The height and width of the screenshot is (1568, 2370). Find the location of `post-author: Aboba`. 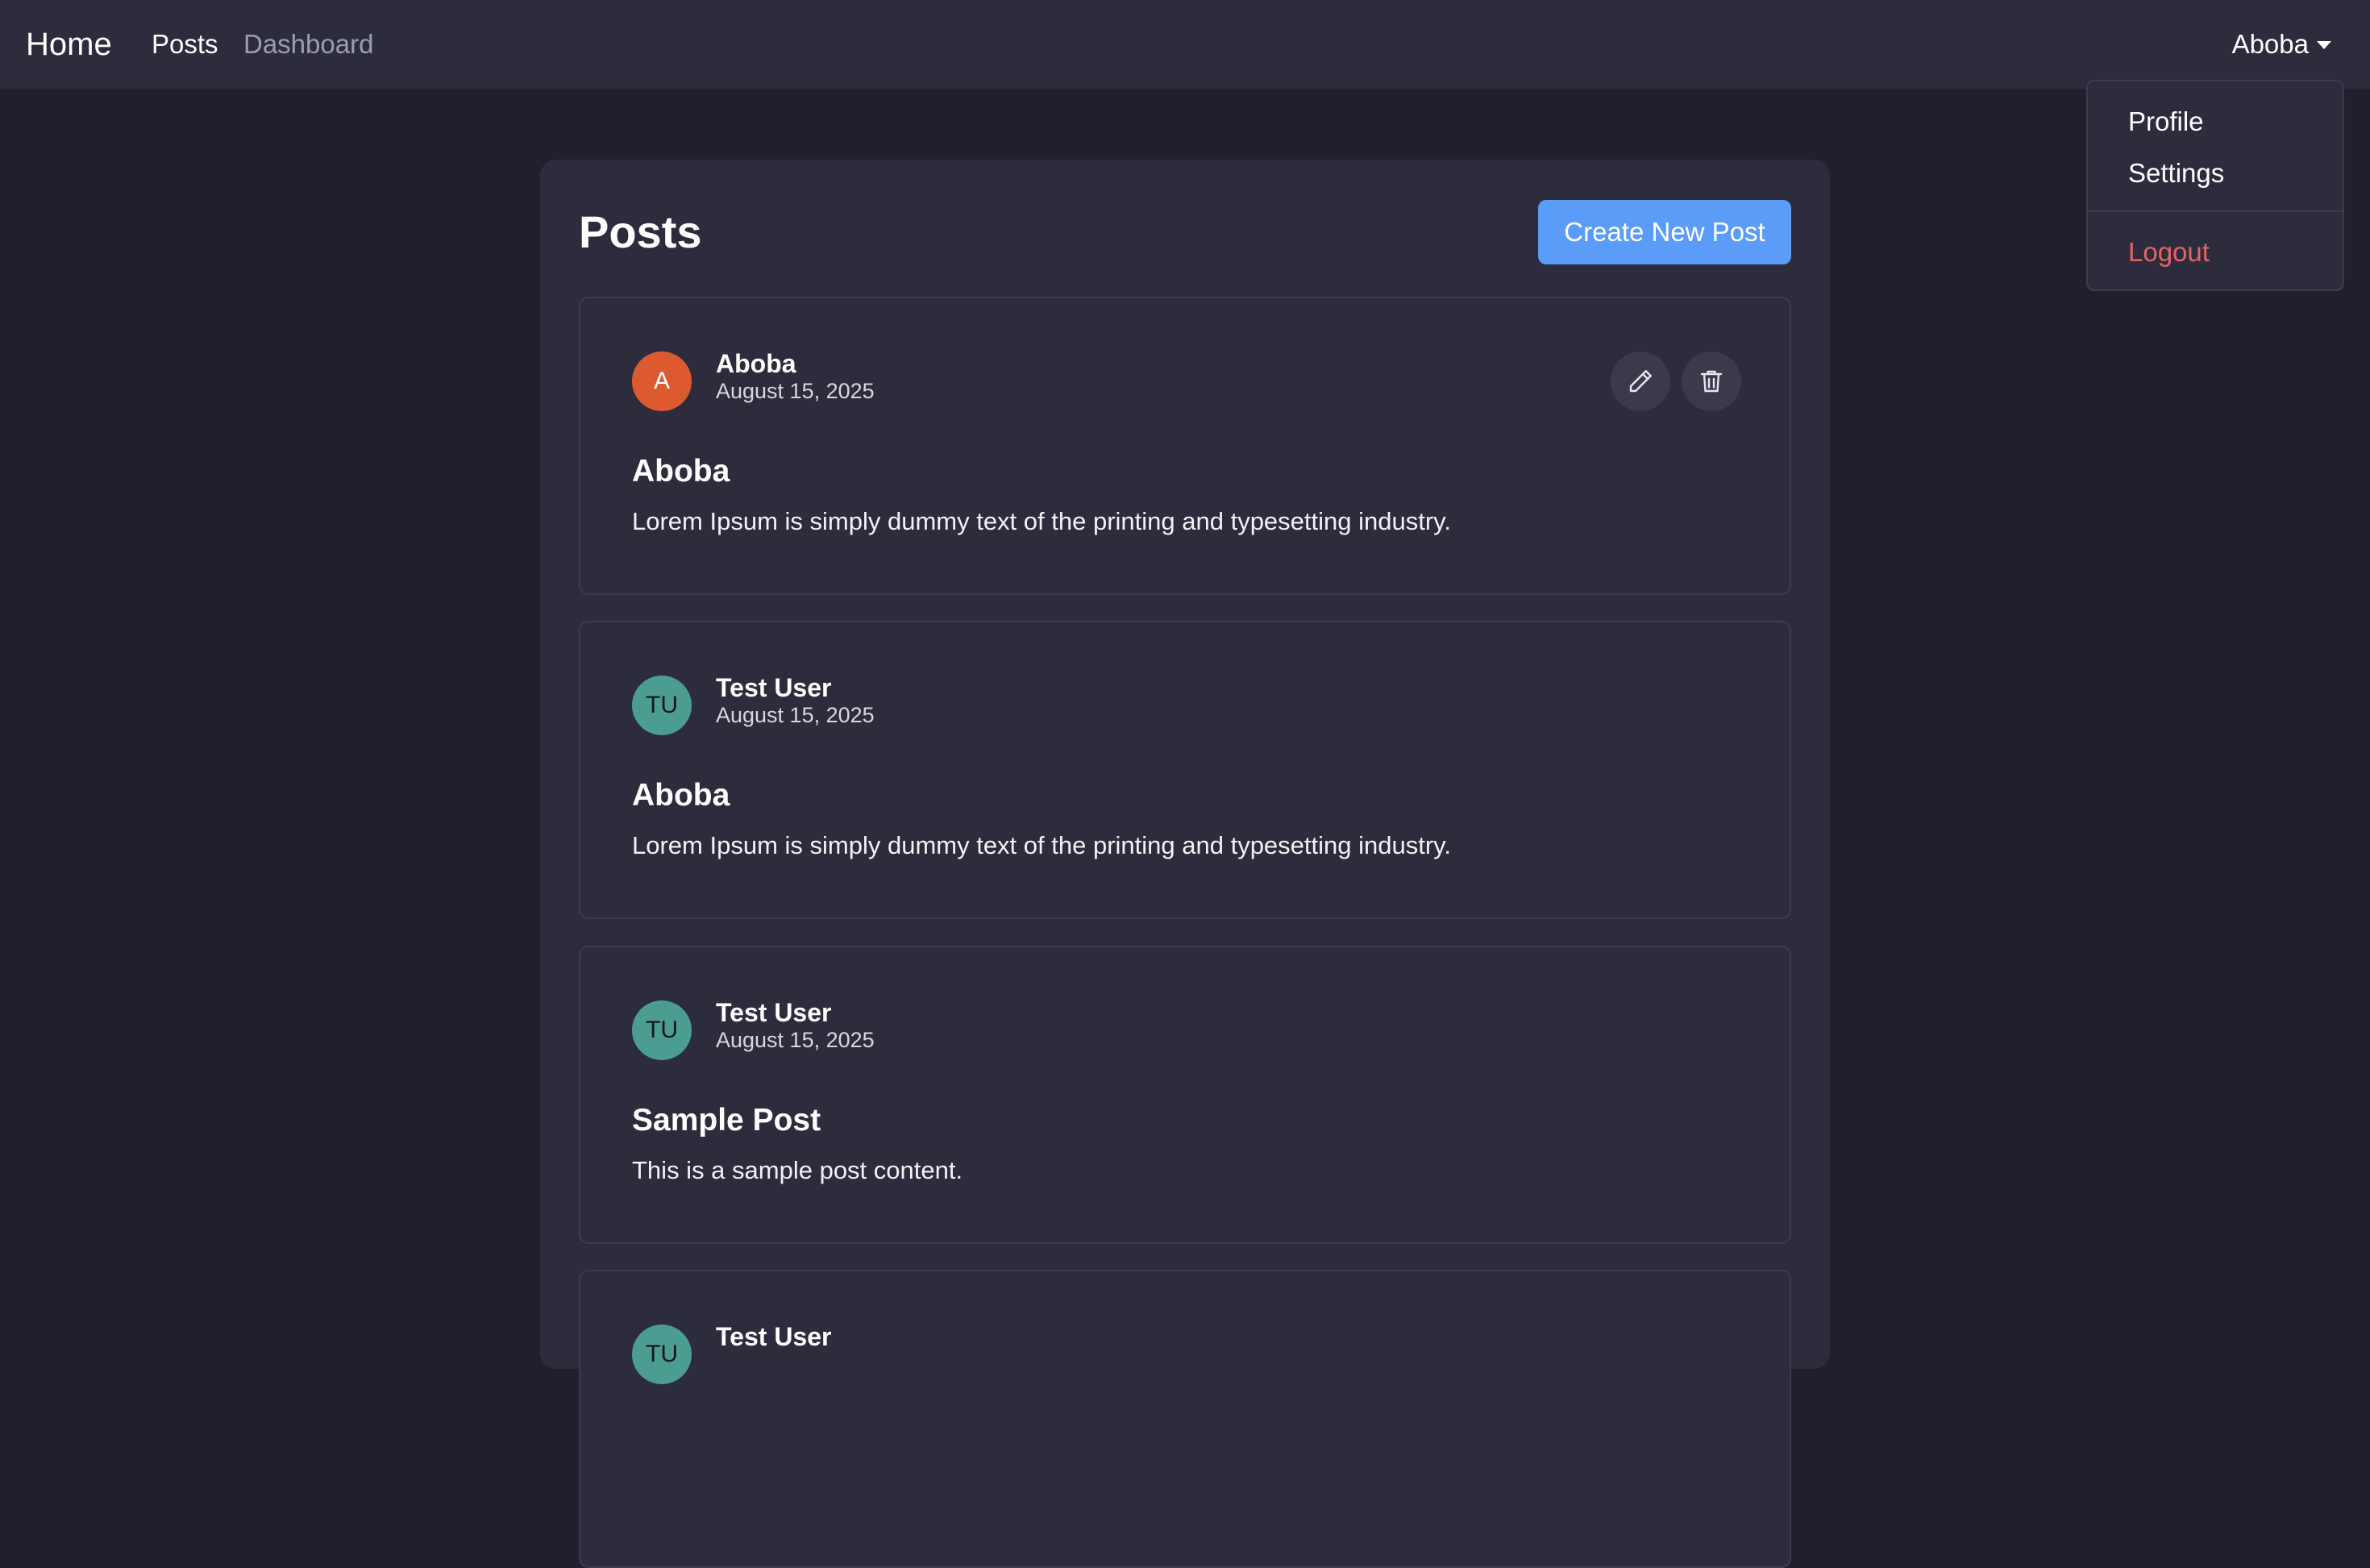

post-author: Aboba is located at coordinates (756, 363).